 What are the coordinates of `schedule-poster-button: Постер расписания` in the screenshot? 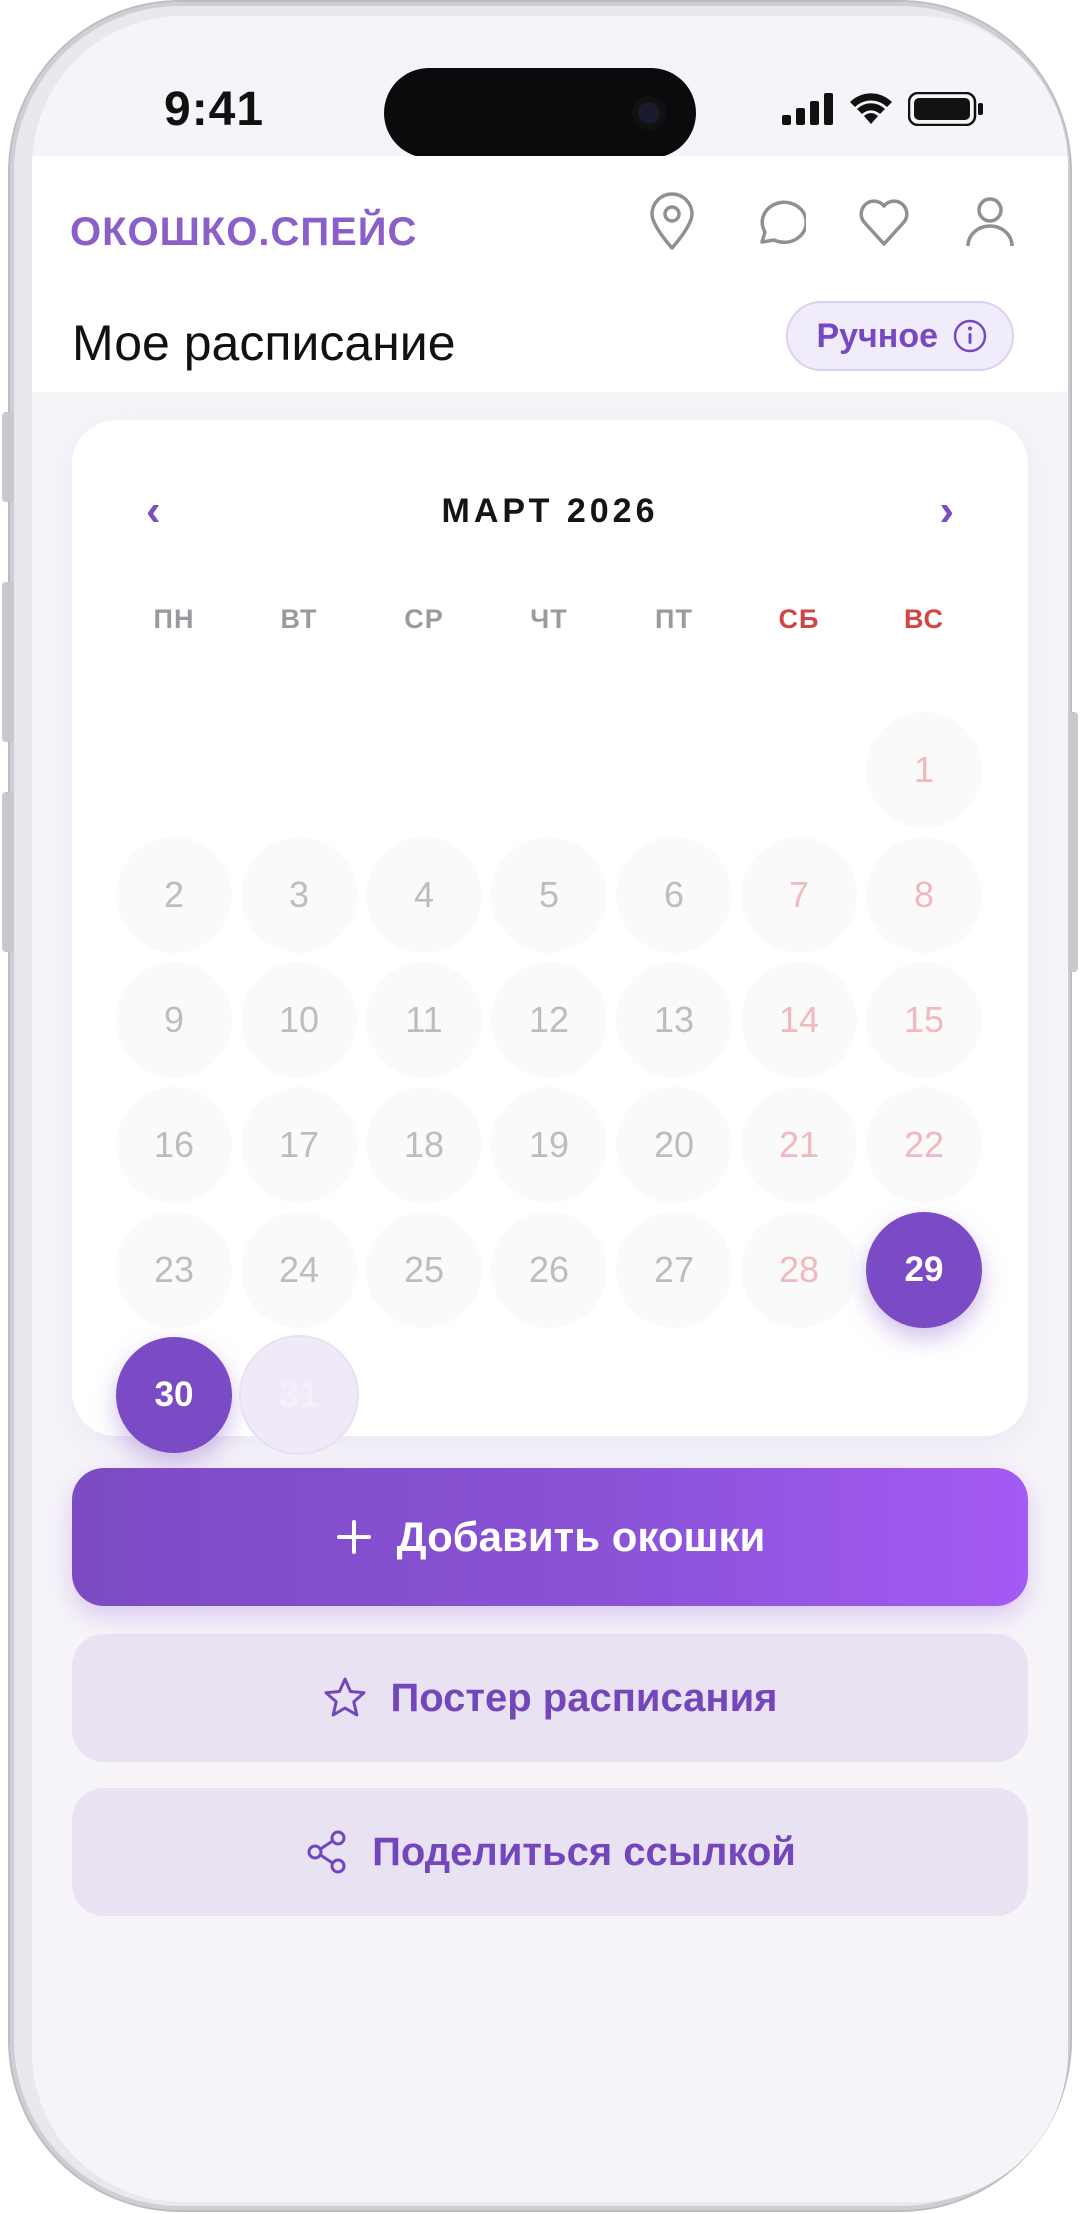 It's located at (550, 1698).